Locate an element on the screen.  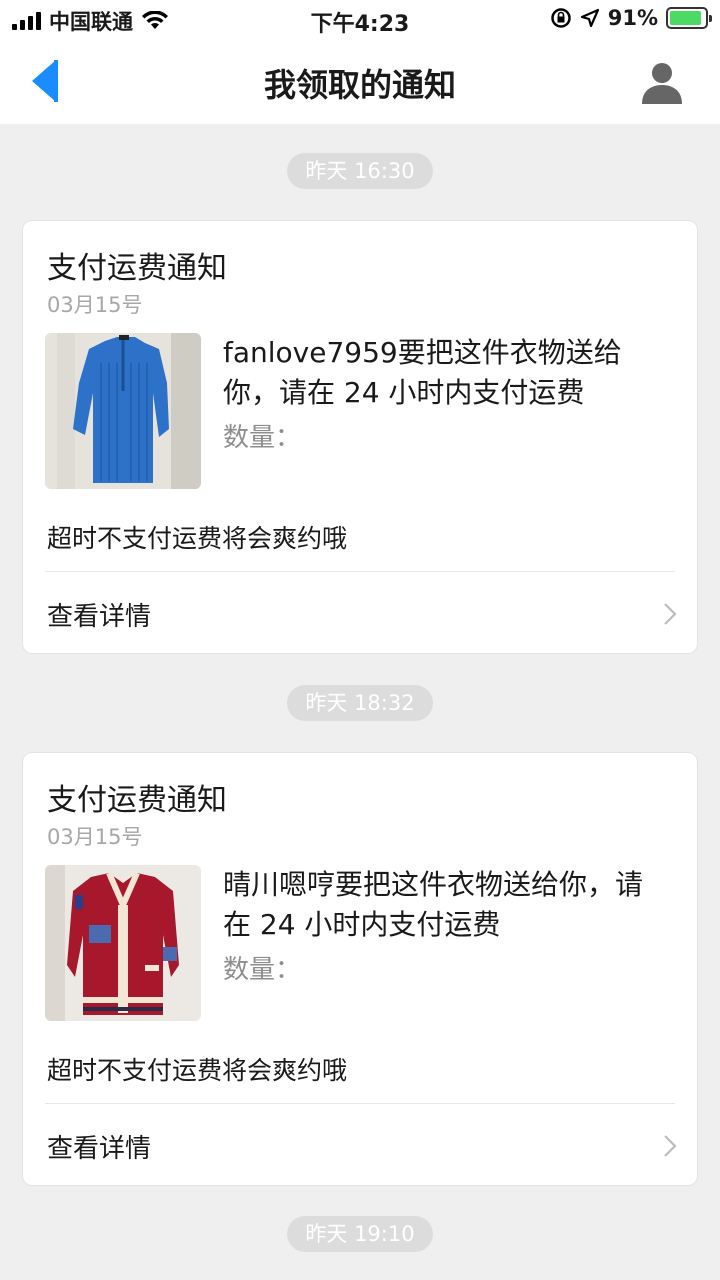
location-arrow-icon is located at coordinates (589, 18).